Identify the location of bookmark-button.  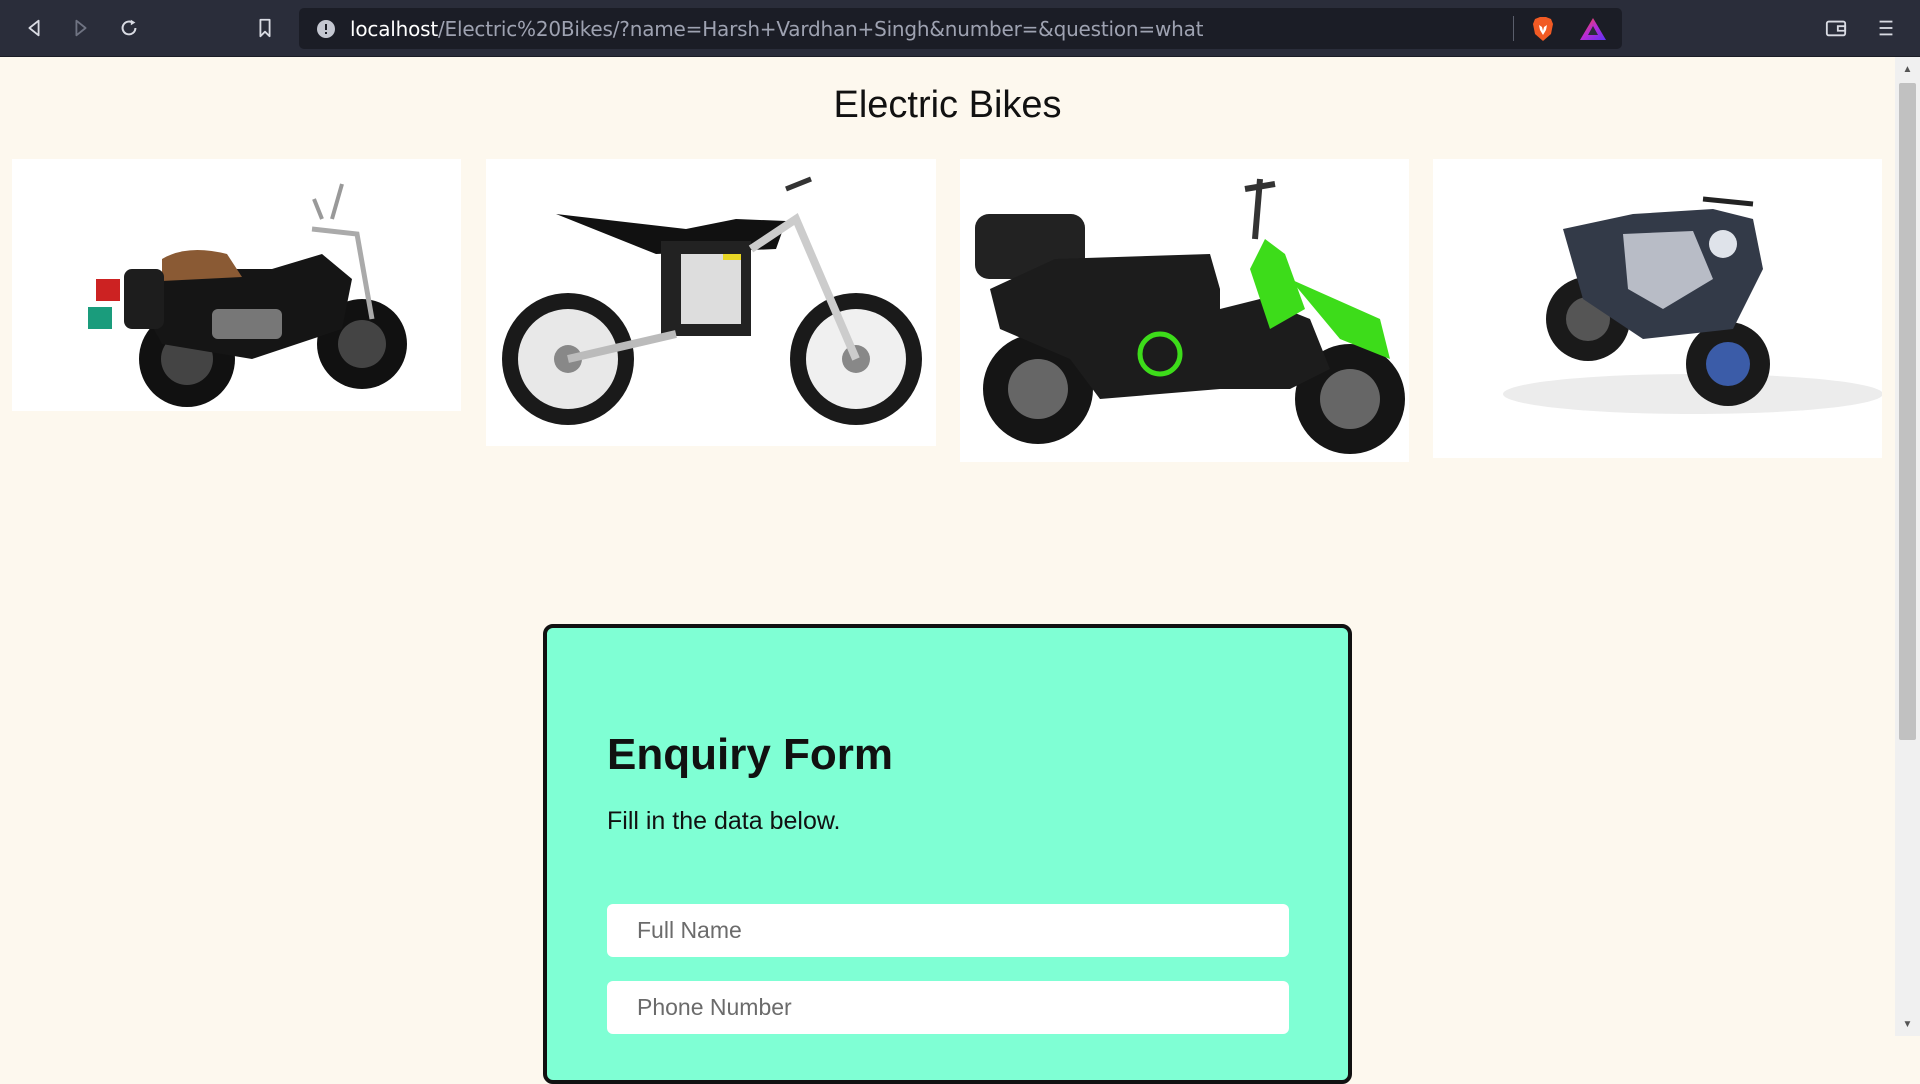
(265, 28).